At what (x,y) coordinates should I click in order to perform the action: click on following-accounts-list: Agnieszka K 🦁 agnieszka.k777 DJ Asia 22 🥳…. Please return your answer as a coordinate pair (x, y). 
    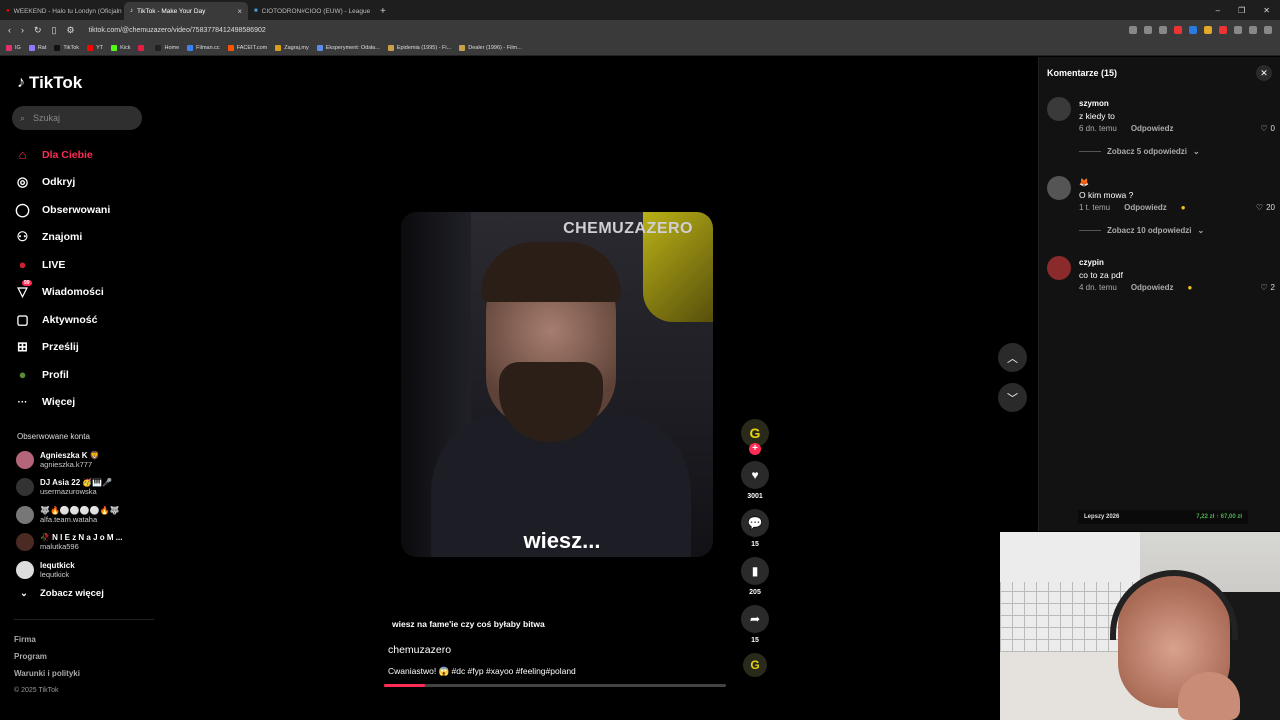
    Looking at the image, I should click on (69, 522).